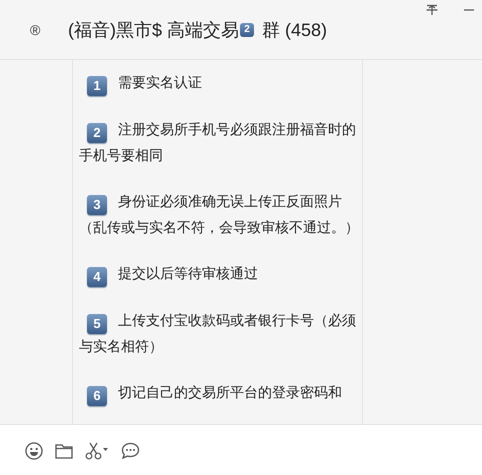 The image size is (482, 475). I want to click on group-title: (福音)黑市$ 高端交易, so click(153, 30).